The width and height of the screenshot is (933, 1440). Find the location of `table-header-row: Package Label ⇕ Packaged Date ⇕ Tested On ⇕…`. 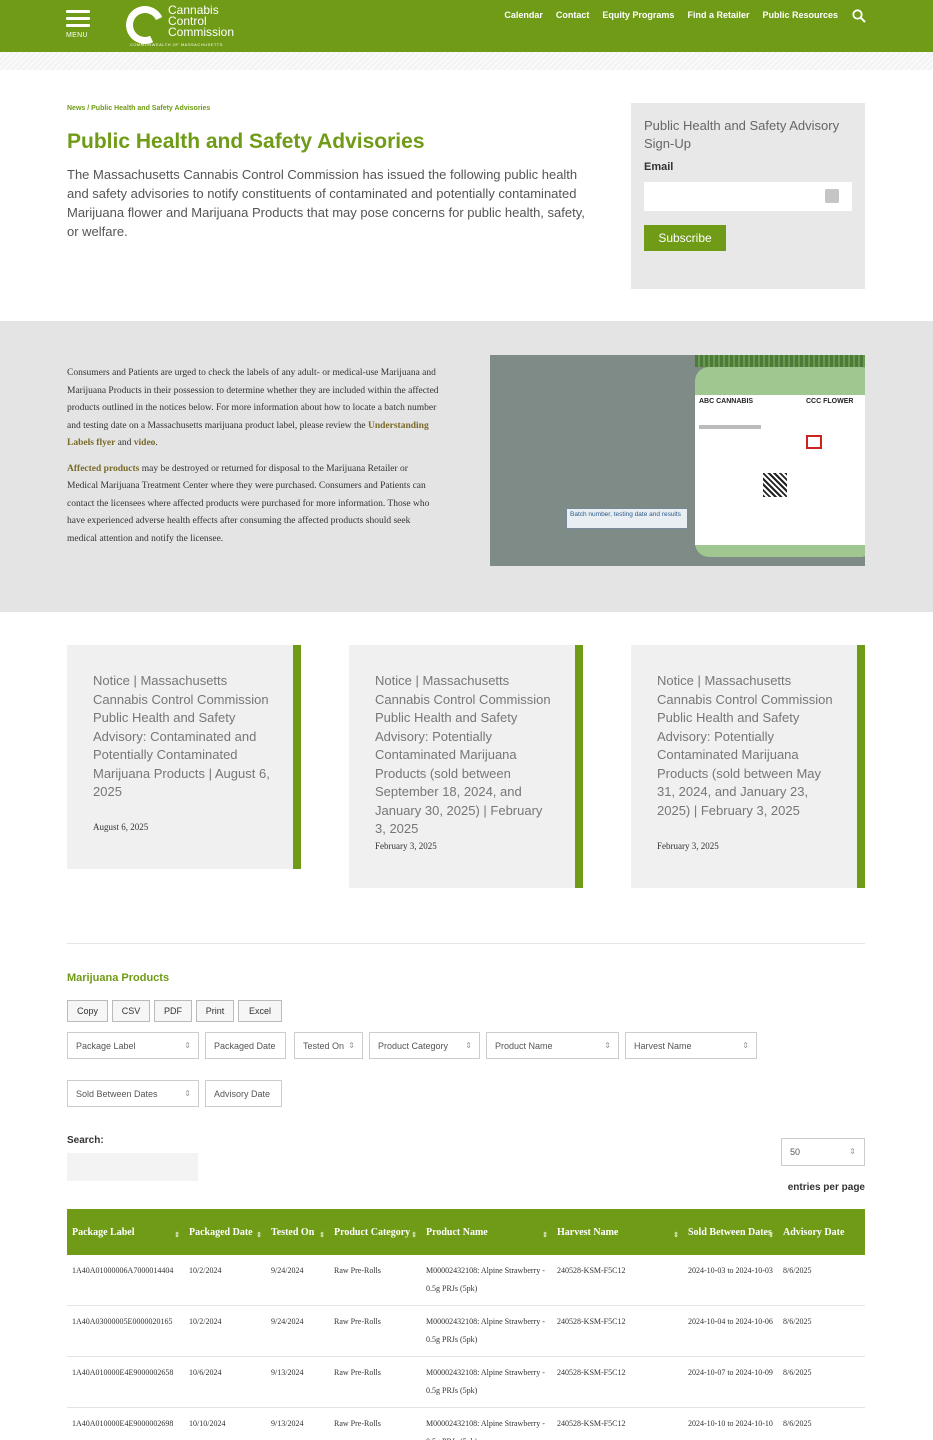

table-header-row: Package Label ⇕ Packaged Date ⇕ Tested On ⇕… is located at coordinates (466, 1232).